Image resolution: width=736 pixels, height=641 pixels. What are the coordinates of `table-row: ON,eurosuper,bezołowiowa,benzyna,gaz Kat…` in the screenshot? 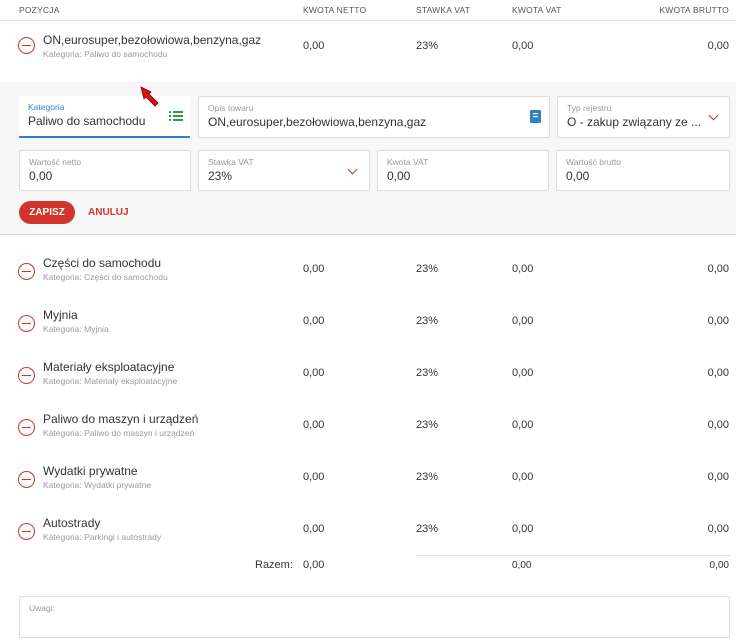 It's located at (368, 52).